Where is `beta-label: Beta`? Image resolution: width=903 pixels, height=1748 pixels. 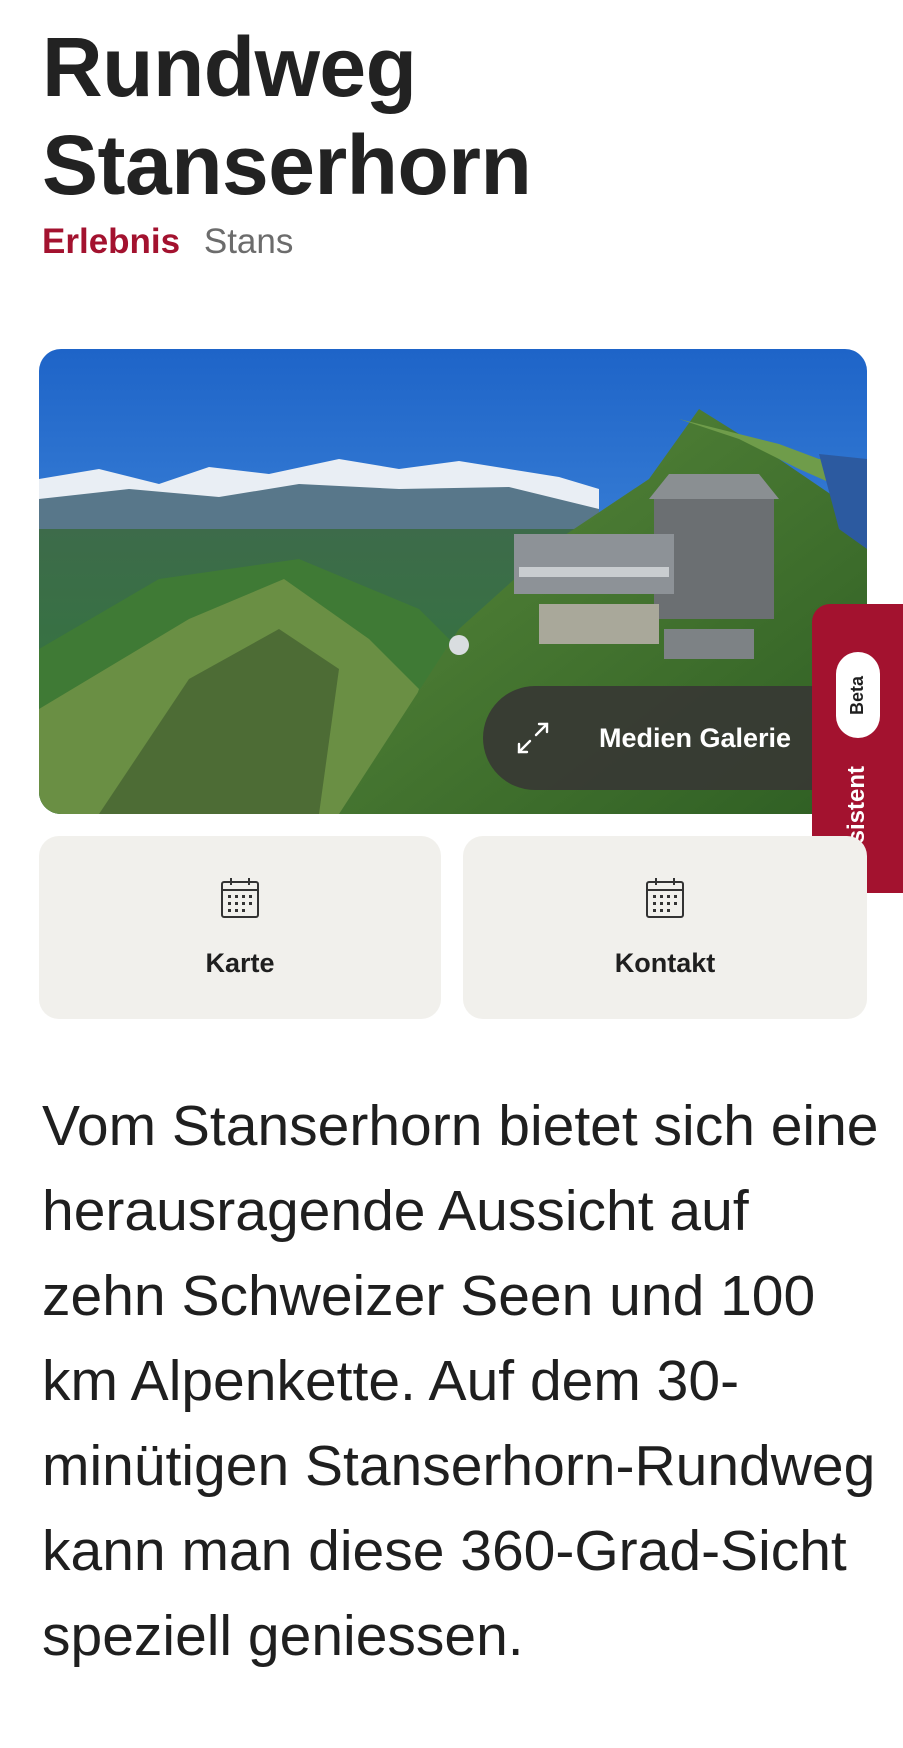
beta-label: Beta is located at coordinates (857, 695).